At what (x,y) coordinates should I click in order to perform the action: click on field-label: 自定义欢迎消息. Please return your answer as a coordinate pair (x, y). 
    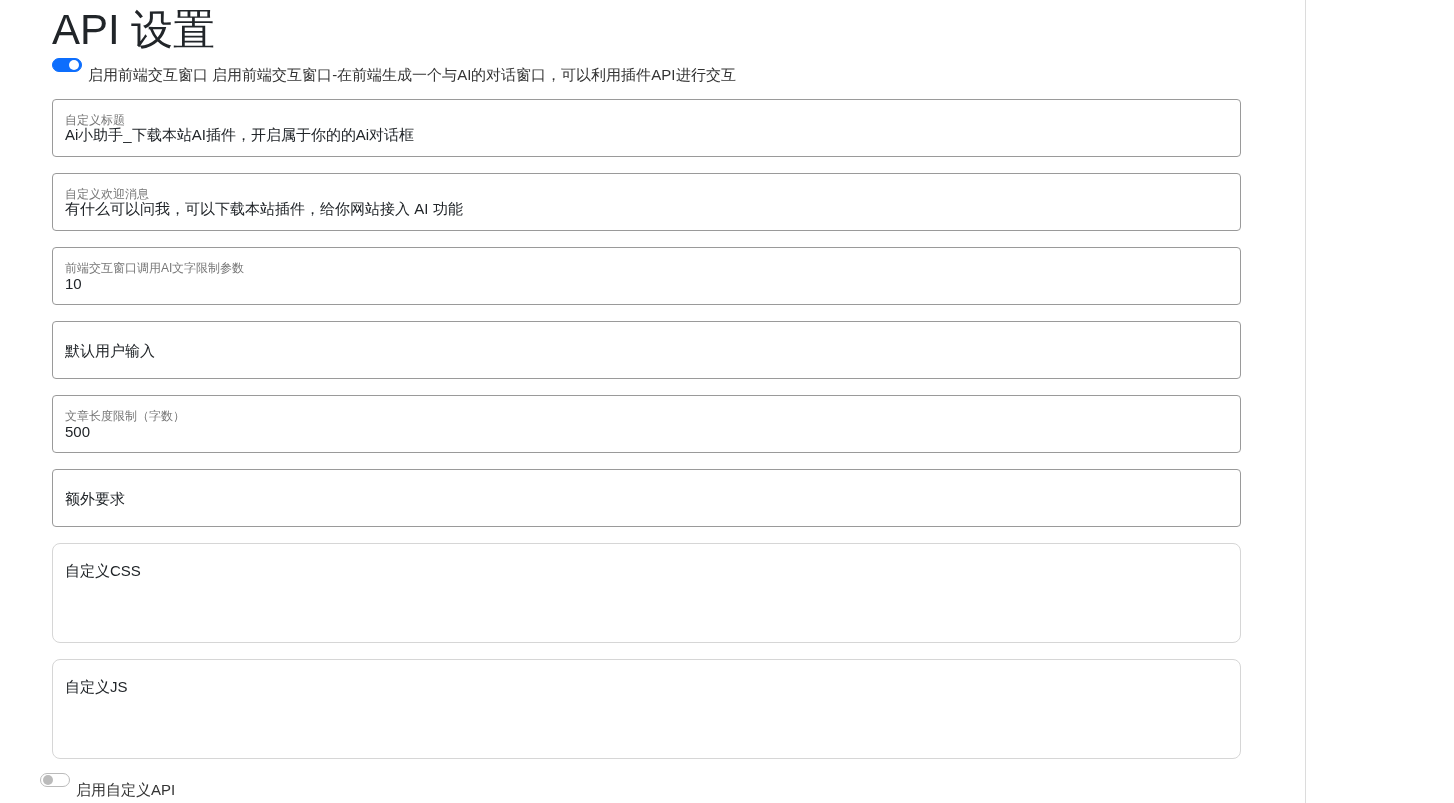
    Looking at the image, I should click on (107, 193).